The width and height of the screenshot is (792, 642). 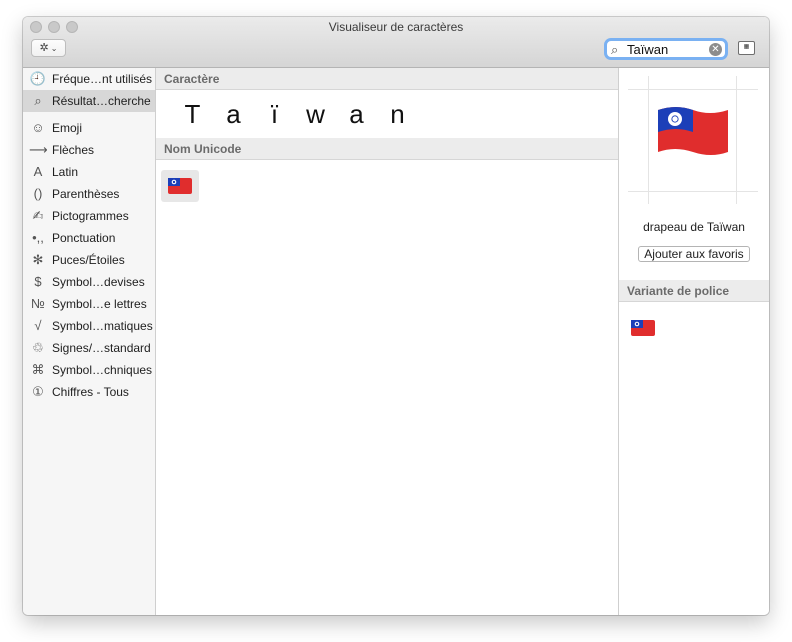 What do you see at coordinates (38, 149) in the screenshot?
I see `arrow-icon: ⟶` at bounding box center [38, 149].